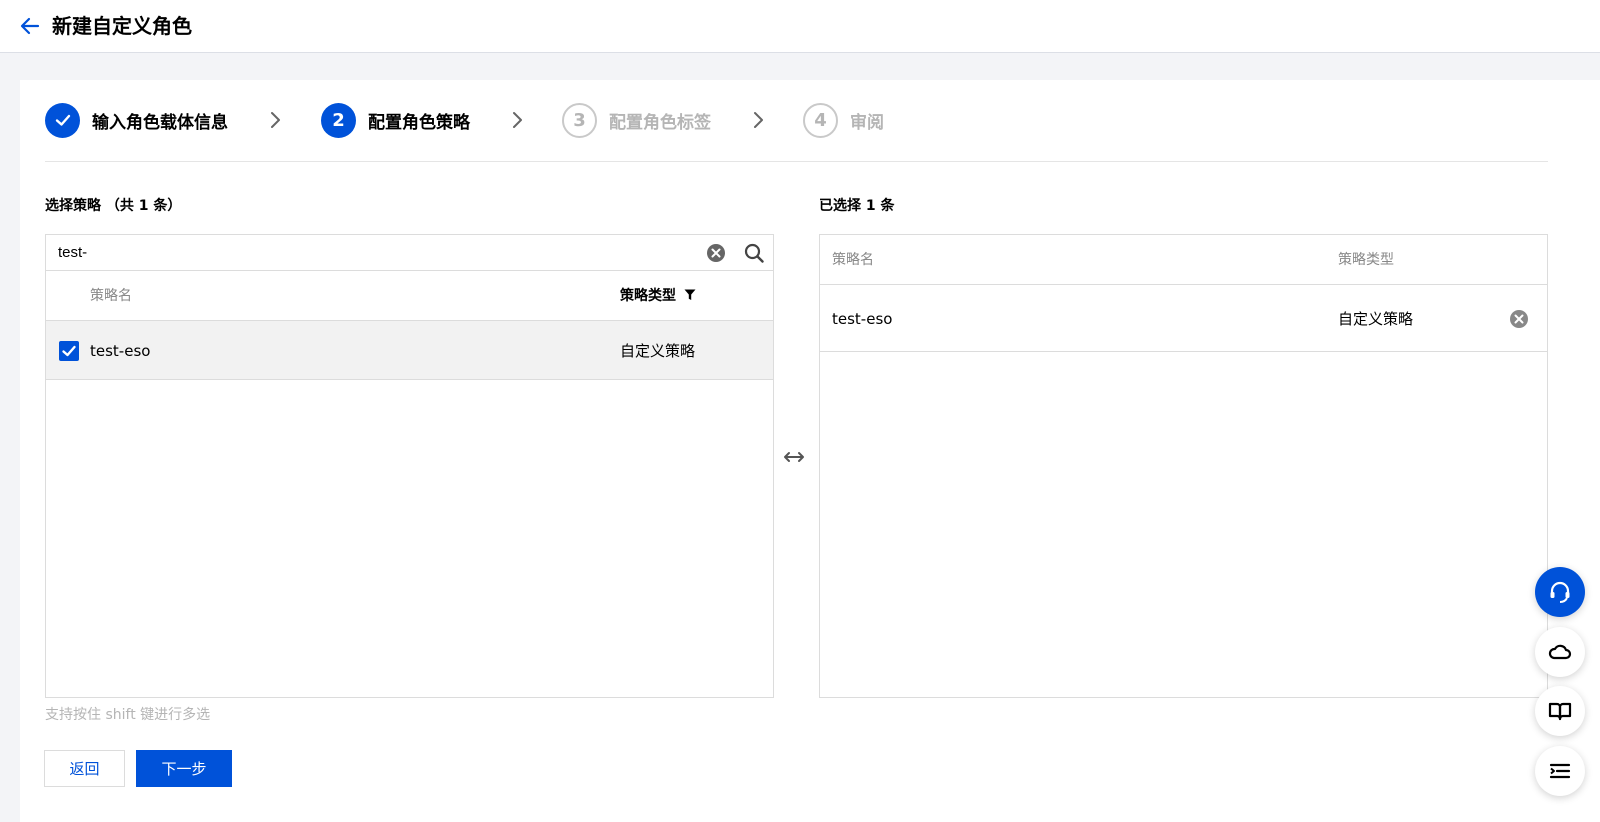 The height and width of the screenshot is (822, 1600). I want to click on page-title: 新建自定义角色, so click(122, 26).